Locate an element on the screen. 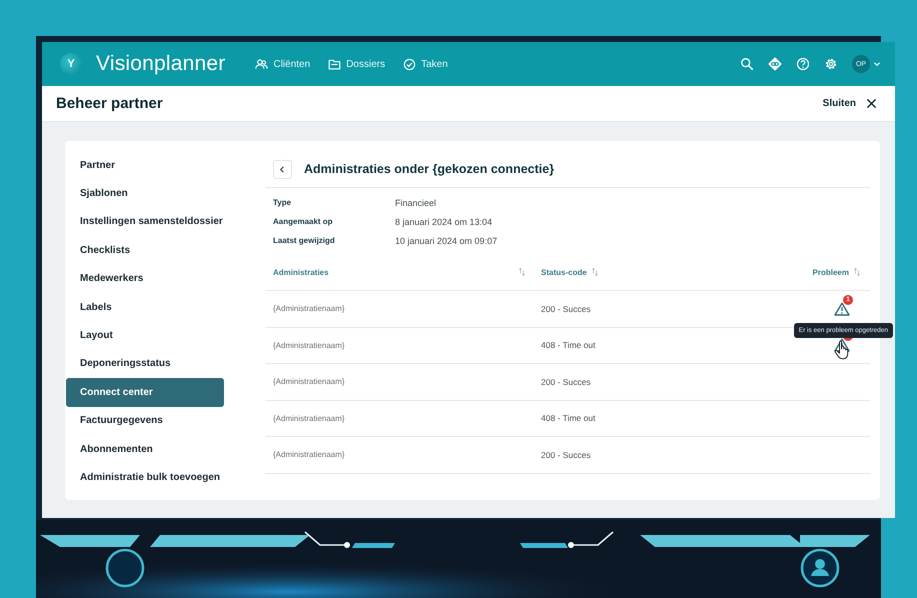  settings-icon is located at coordinates (831, 64).